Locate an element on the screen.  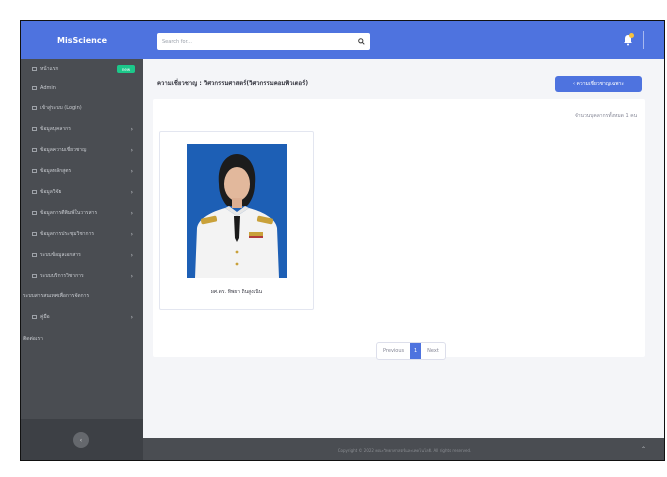
back-to-expertise-button: ‹ ความเชี่ยวชาญเฉพาะ is located at coordinates (598, 84).